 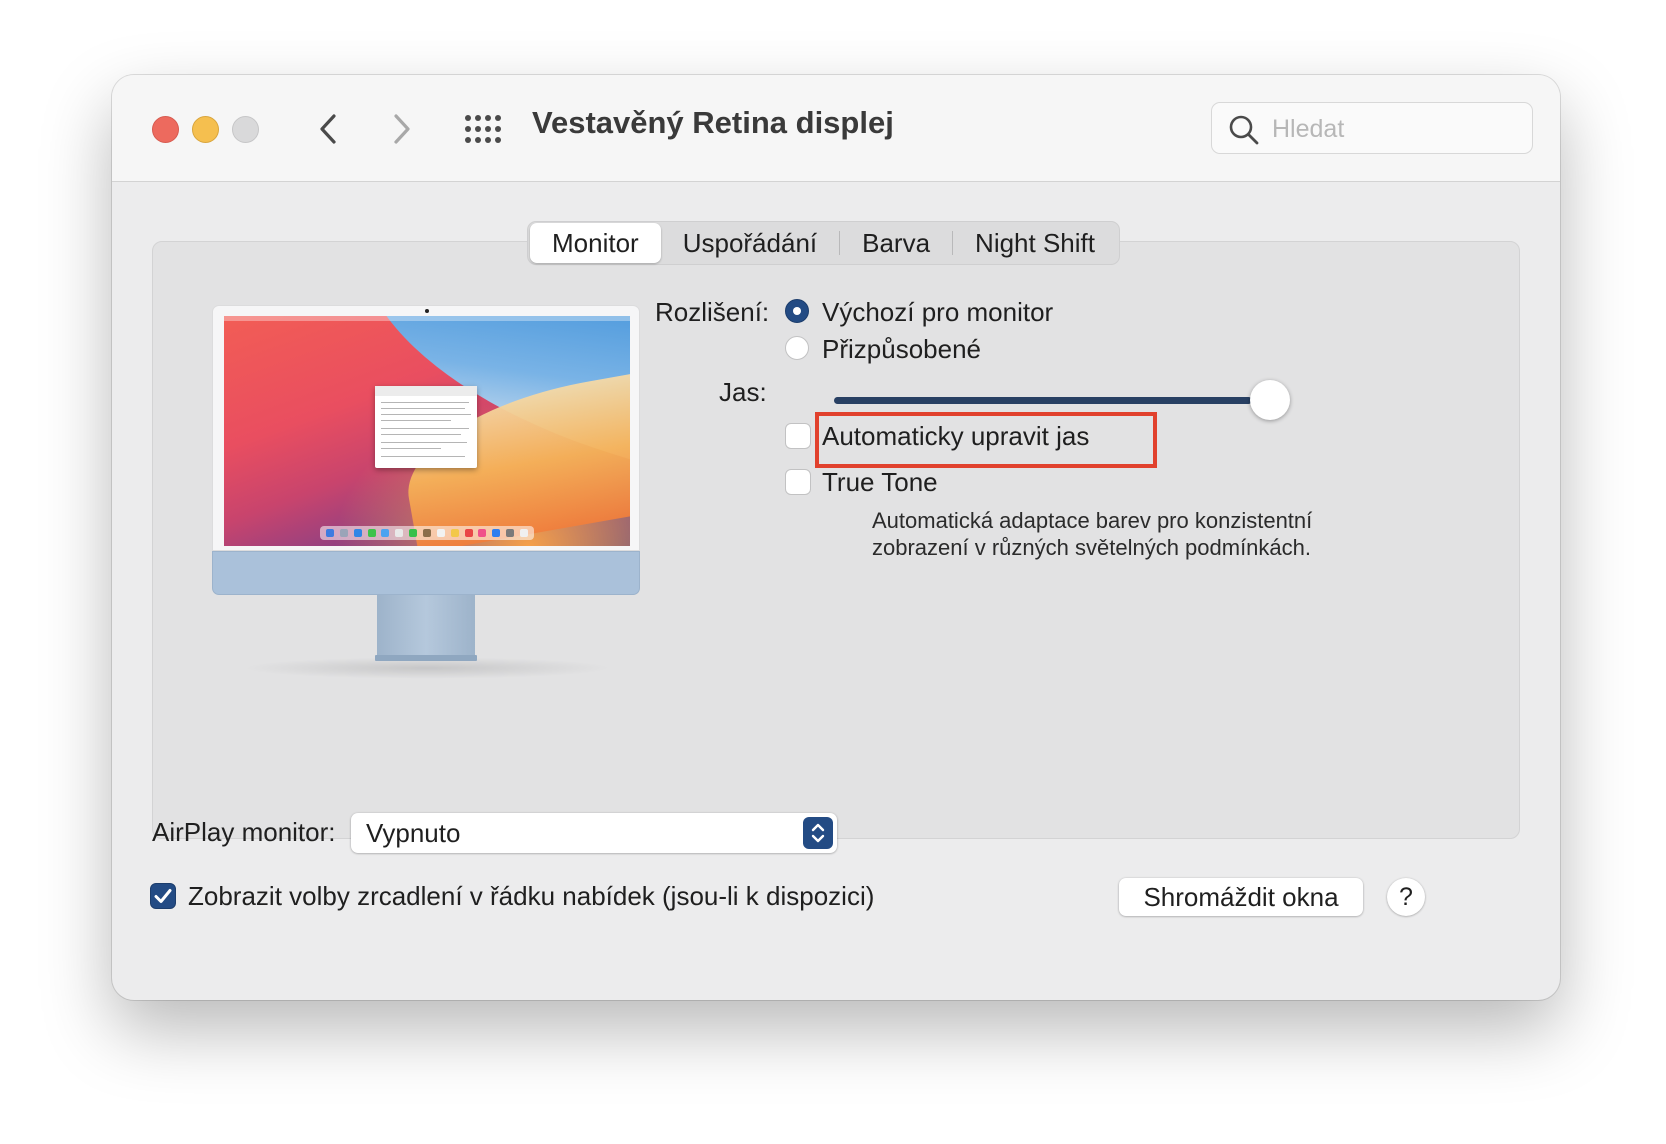 What do you see at coordinates (743, 392) in the screenshot?
I see `brightness-label: Jas:` at bounding box center [743, 392].